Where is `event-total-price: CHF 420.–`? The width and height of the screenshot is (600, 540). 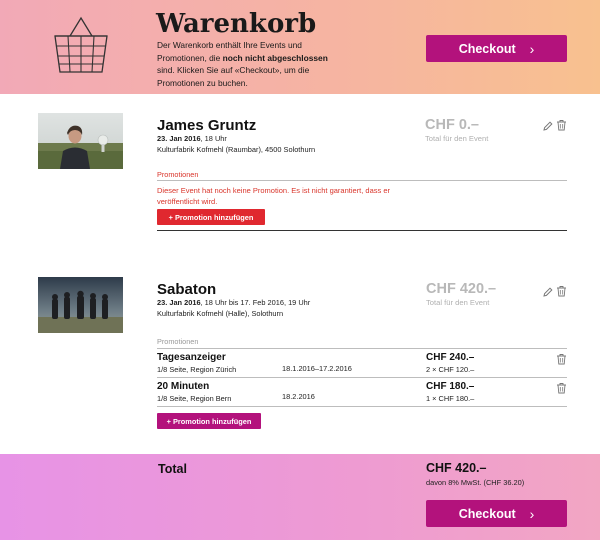 event-total-price: CHF 420.– is located at coordinates (461, 289).